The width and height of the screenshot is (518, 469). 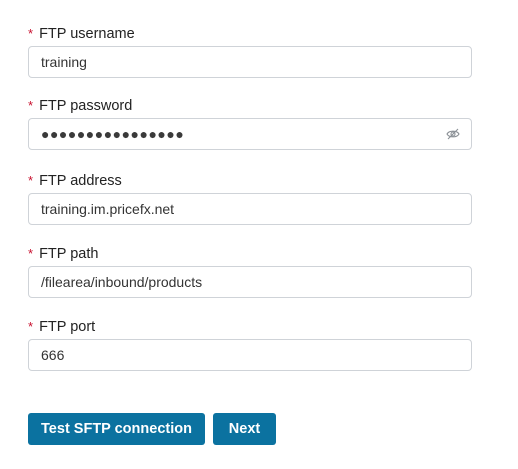 I want to click on ftp-address-label-row: * FTP address, so click(x=250, y=181).